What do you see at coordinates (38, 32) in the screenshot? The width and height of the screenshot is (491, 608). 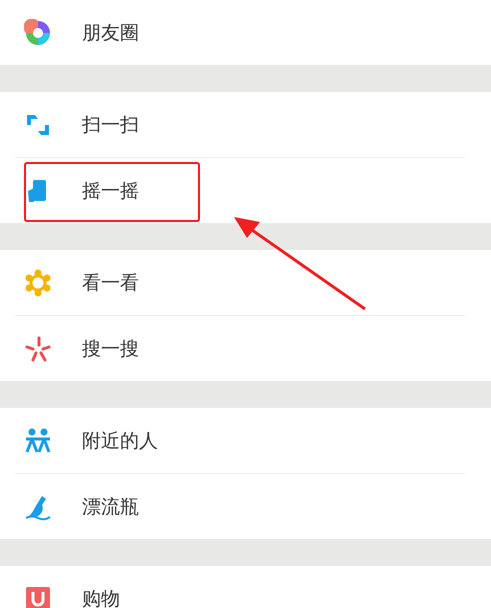 I see `aperture-icon` at bounding box center [38, 32].